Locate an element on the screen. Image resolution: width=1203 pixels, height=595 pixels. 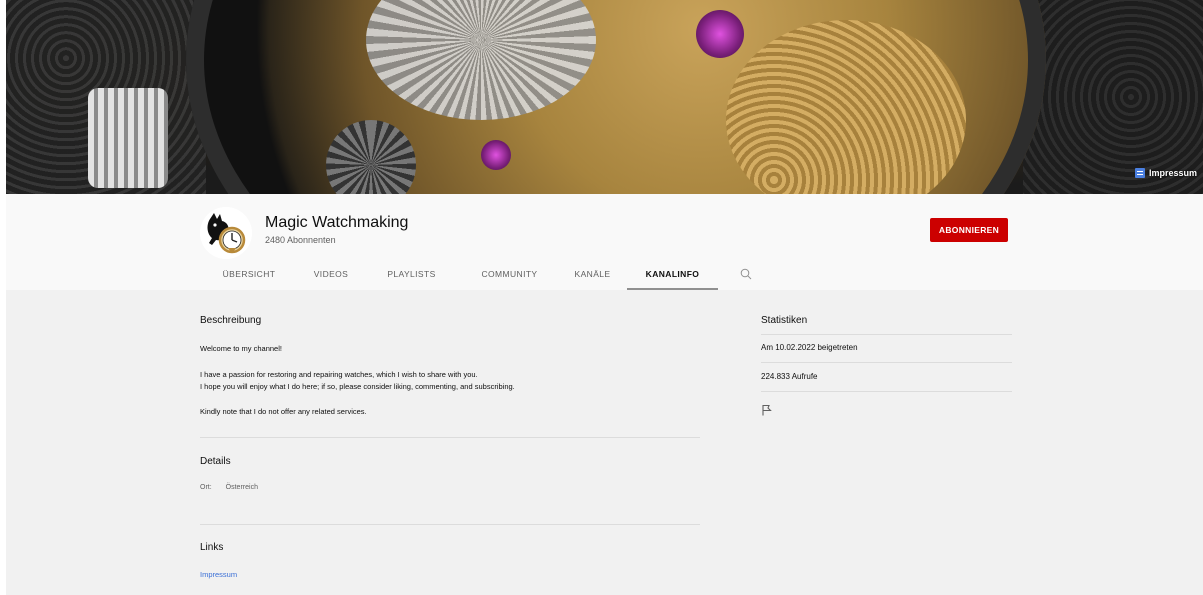
document-icon is located at coordinates (1139, 173).